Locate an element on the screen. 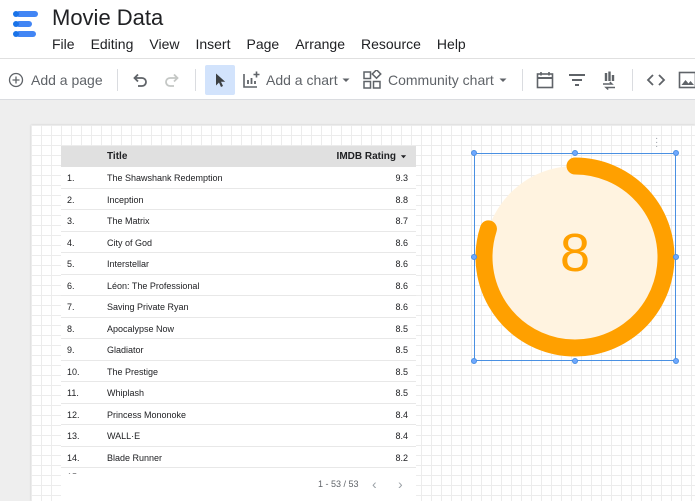  table-row: 4. City of God 8.6 is located at coordinates (238, 242).